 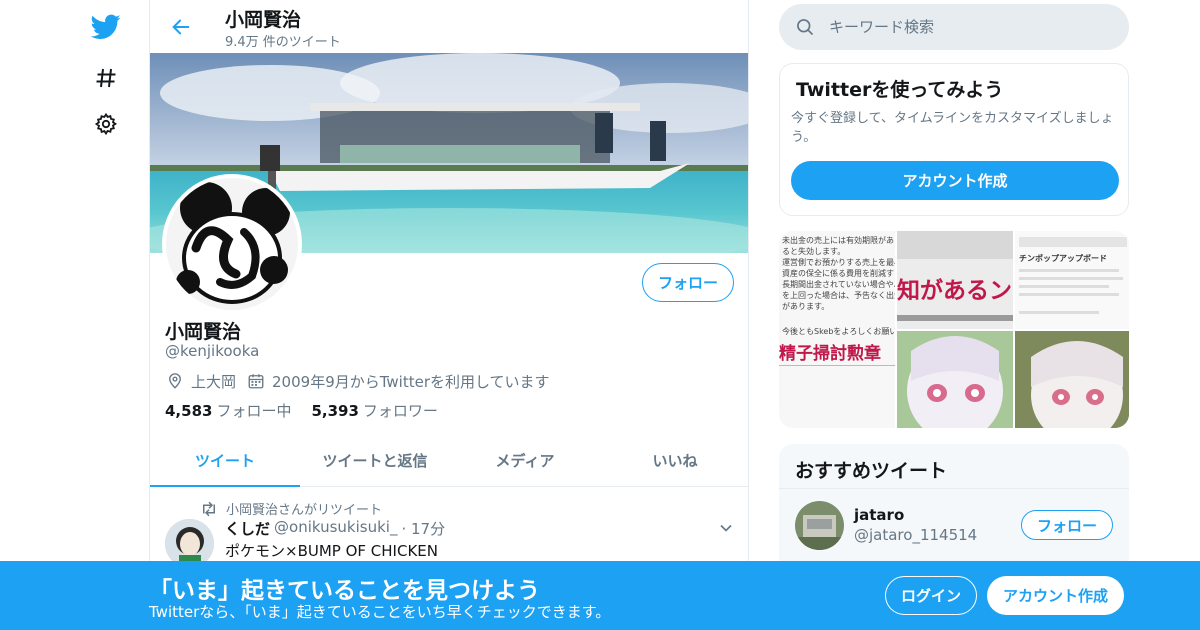 I want to click on calendar-icon, so click(x=256, y=381).